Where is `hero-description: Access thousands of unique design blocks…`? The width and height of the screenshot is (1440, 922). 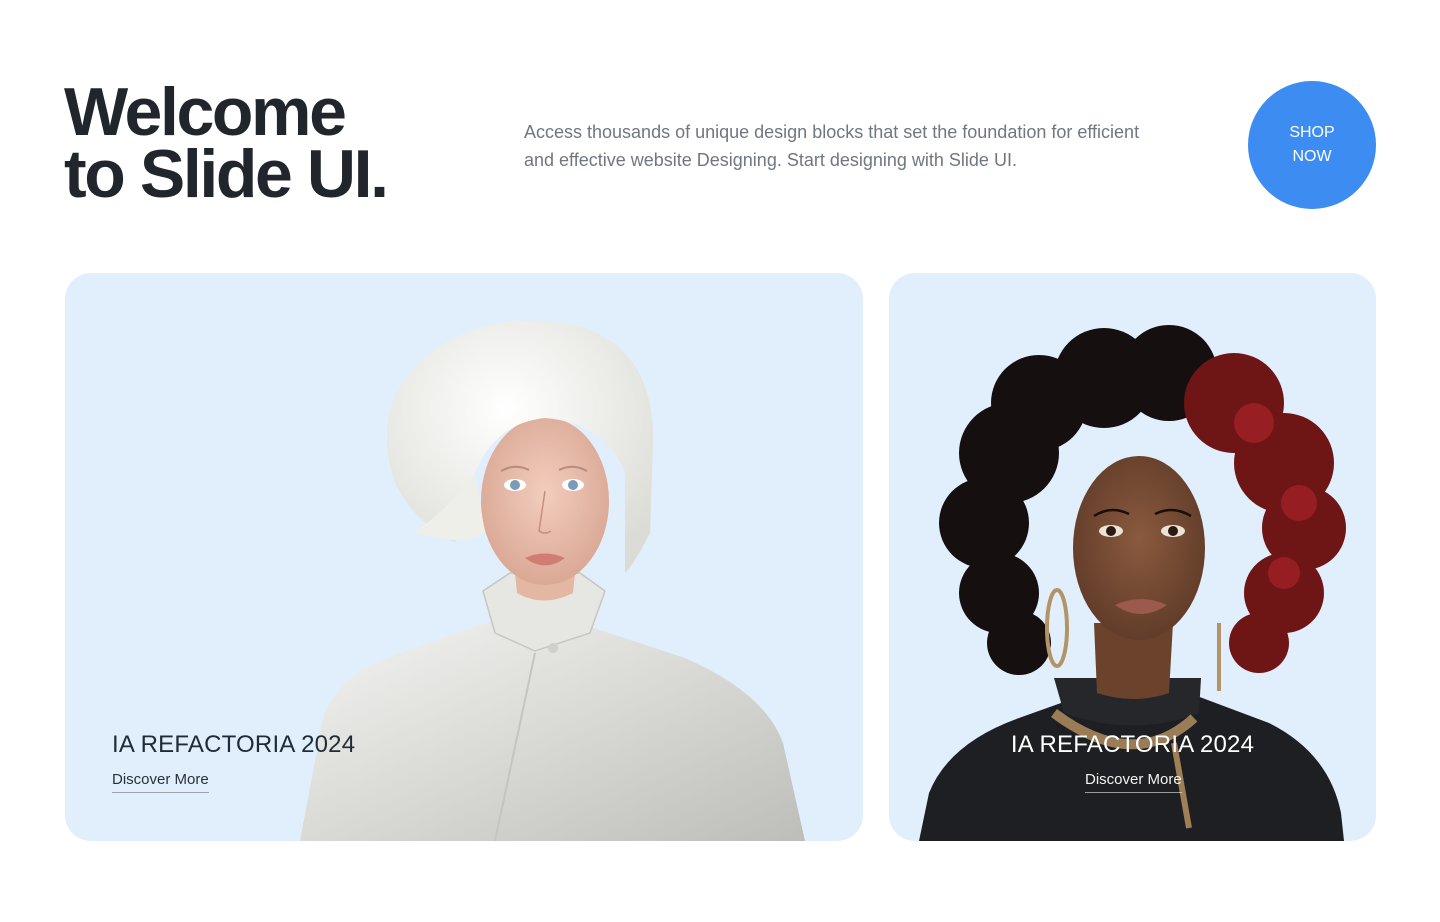 hero-description: Access thousands of unique design blocks… is located at coordinates (832, 146).